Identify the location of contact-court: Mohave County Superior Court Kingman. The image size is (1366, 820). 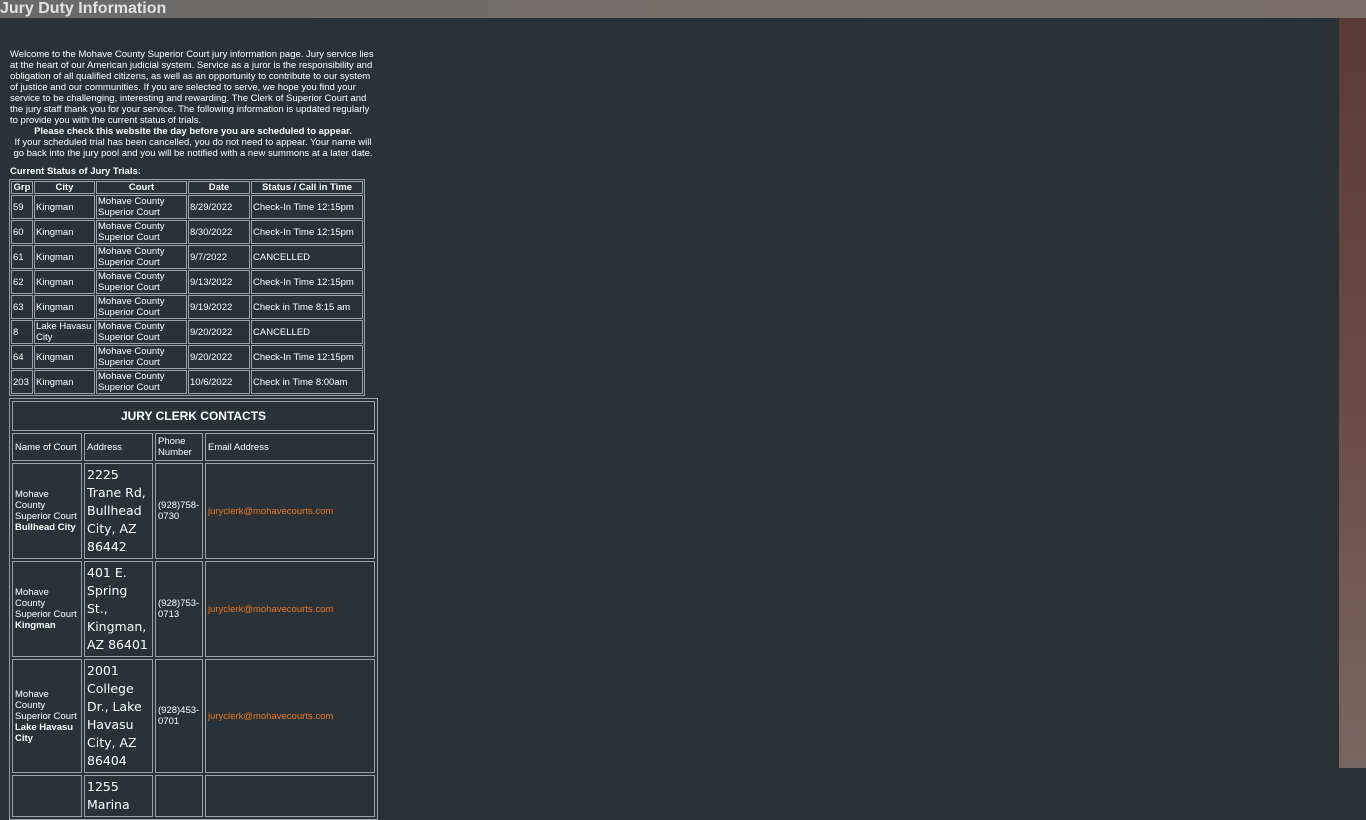
(47, 609).